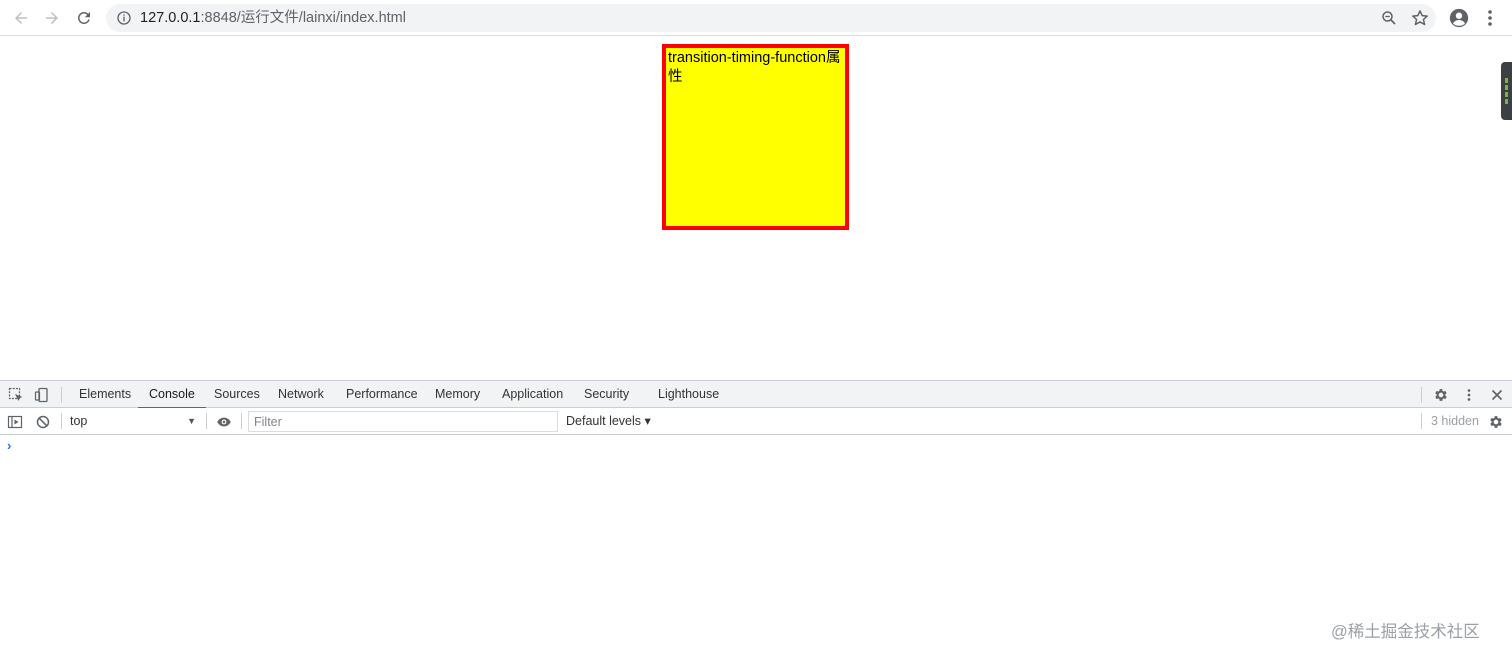  Describe the element at coordinates (688, 394) in the screenshot. I see `tab-lighthouse: Lighthouse` at that location.